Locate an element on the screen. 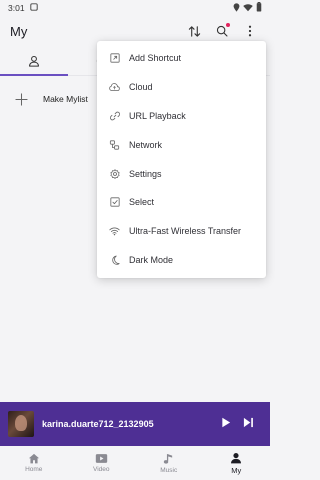  network-icon is located at coordinates (114, 144).